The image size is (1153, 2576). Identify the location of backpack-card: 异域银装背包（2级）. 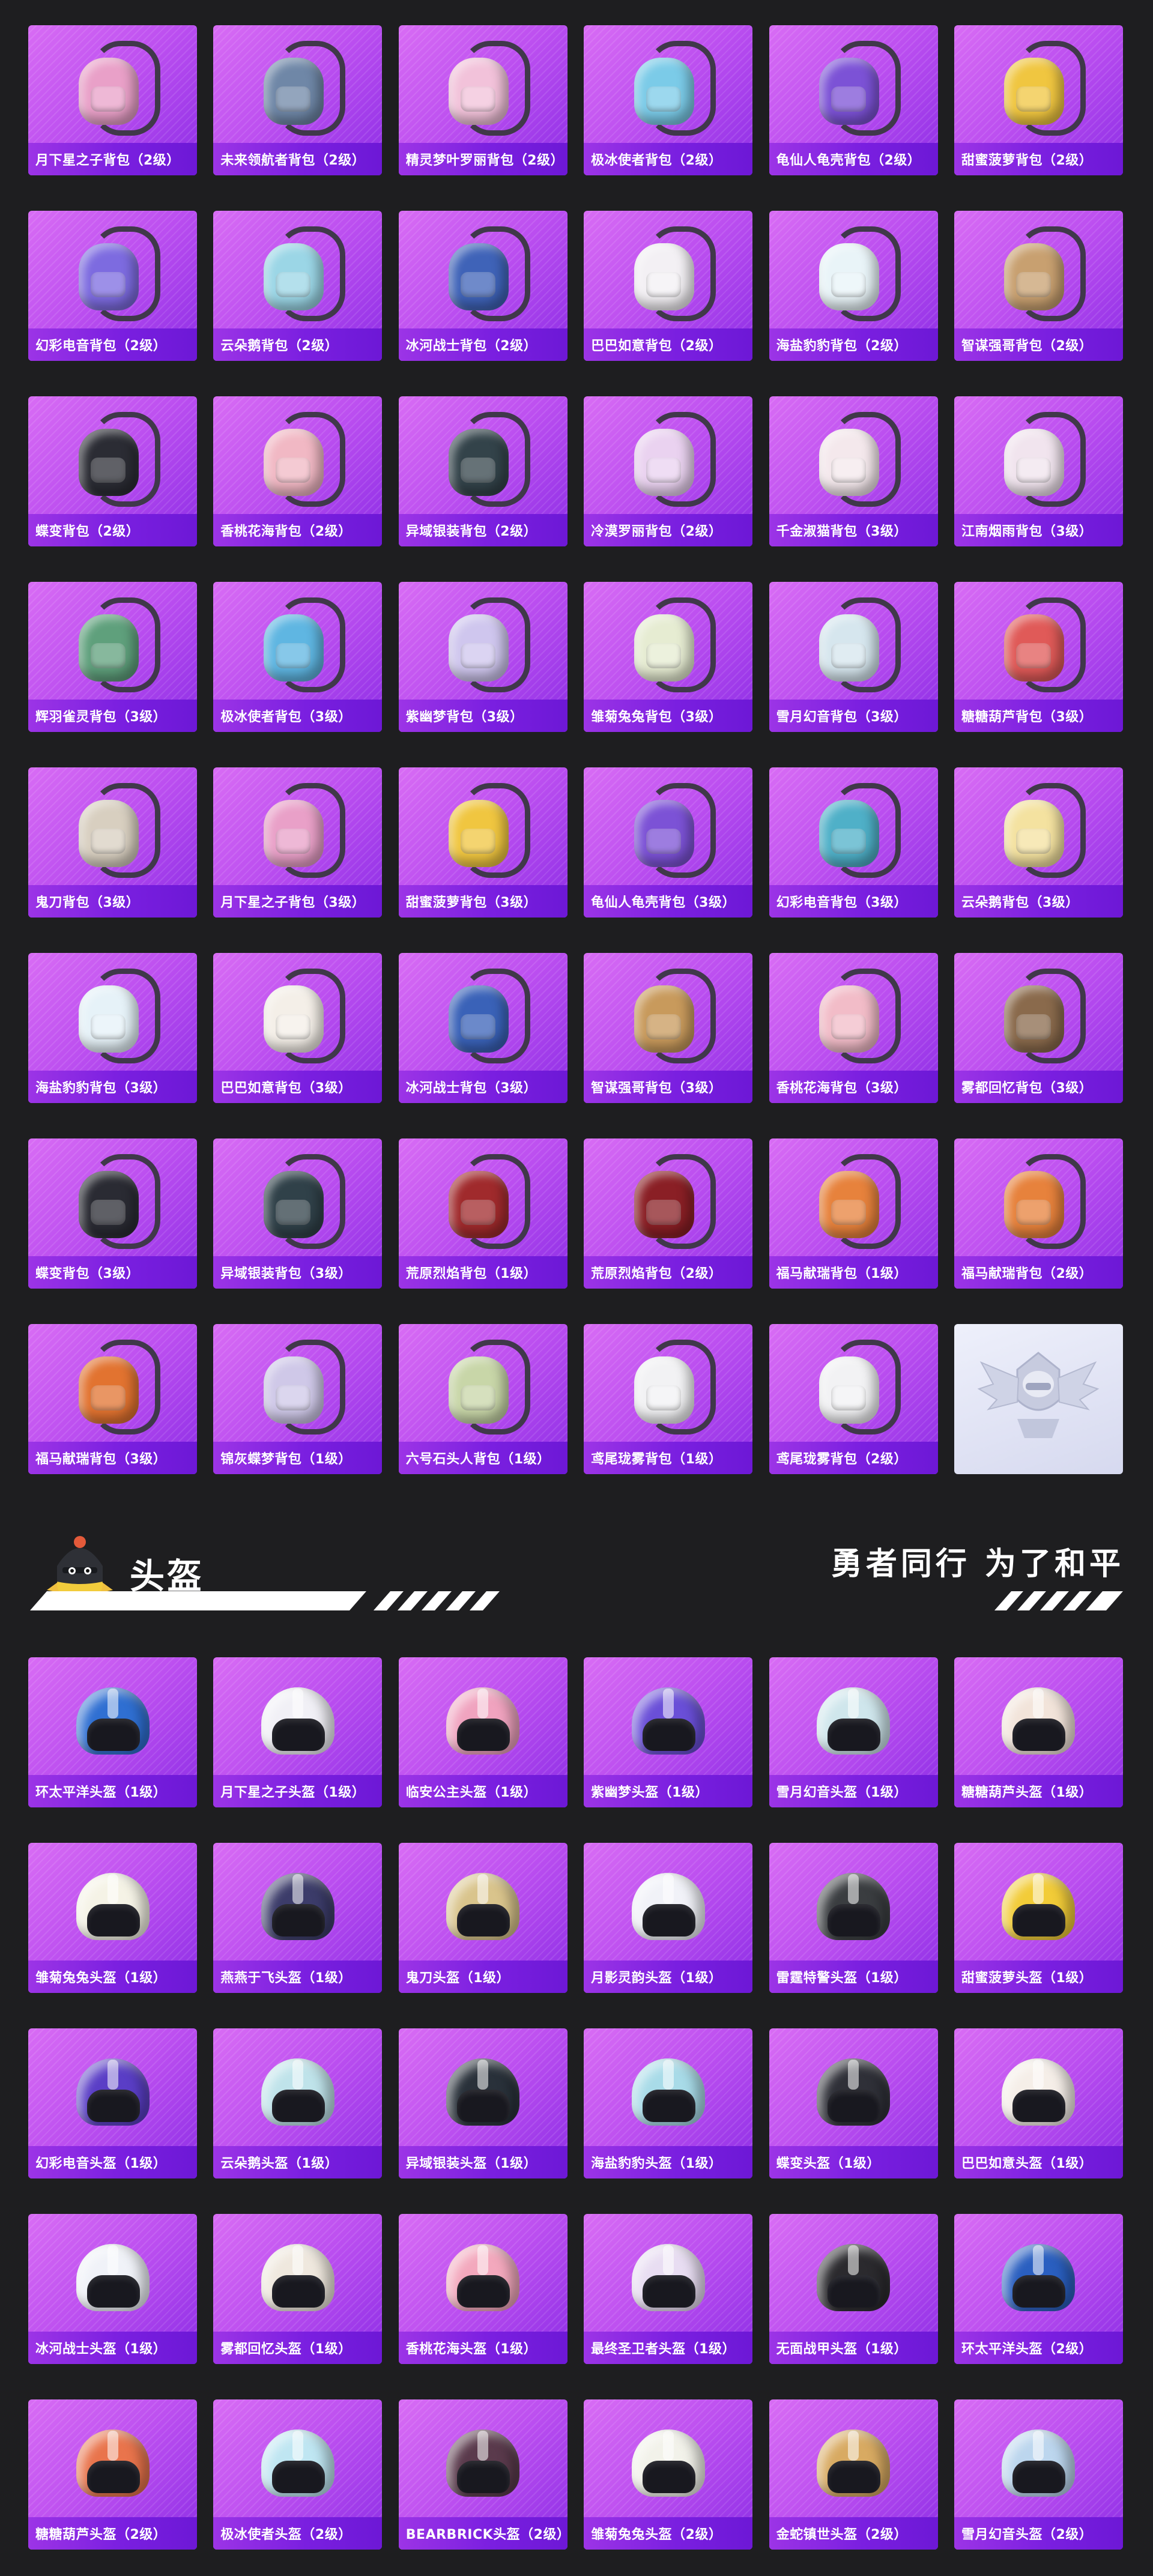
(482, 471).